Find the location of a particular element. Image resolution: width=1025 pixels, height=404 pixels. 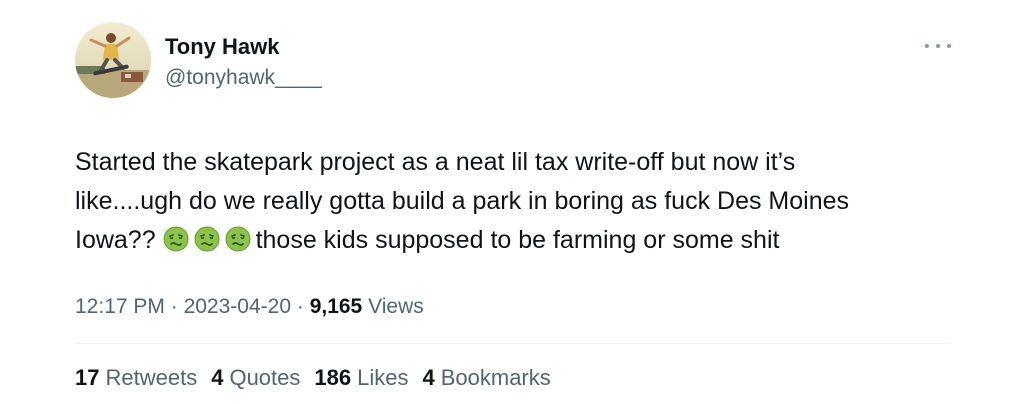

likes-count: 186 is located at coordinates (333, 377).